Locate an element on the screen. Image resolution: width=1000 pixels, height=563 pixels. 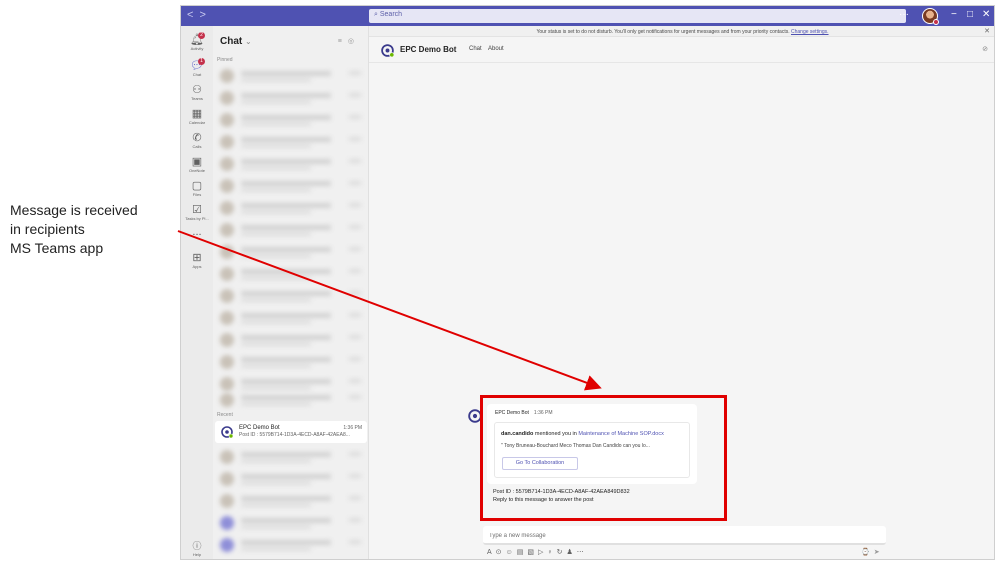
bot-icon is located at coordinates (227, 432).